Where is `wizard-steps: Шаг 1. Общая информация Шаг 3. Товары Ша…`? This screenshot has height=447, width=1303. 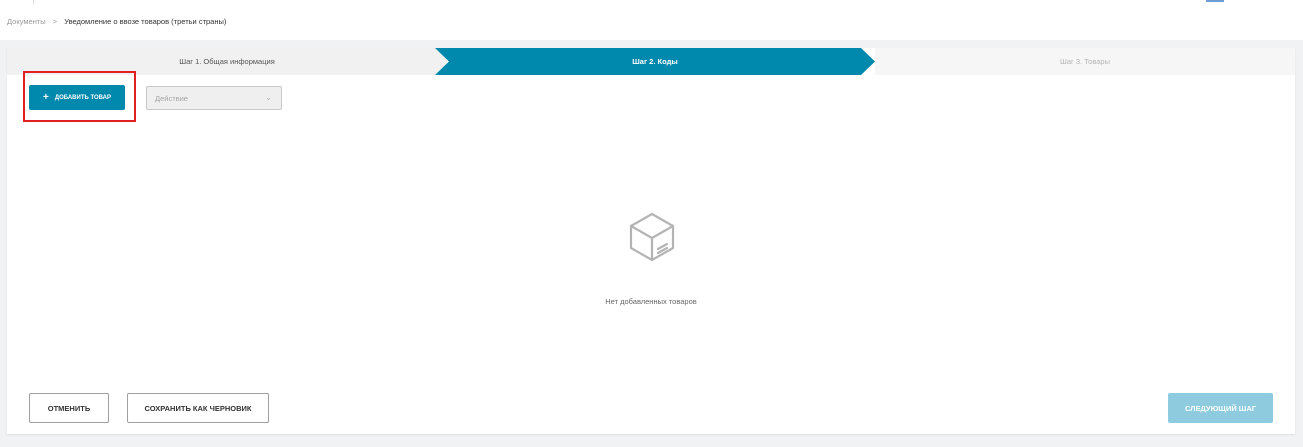
wizard-steps: Шаг 1. Общая информация Шаг 3. Товары Ша… is located at coordinates (651, 61).